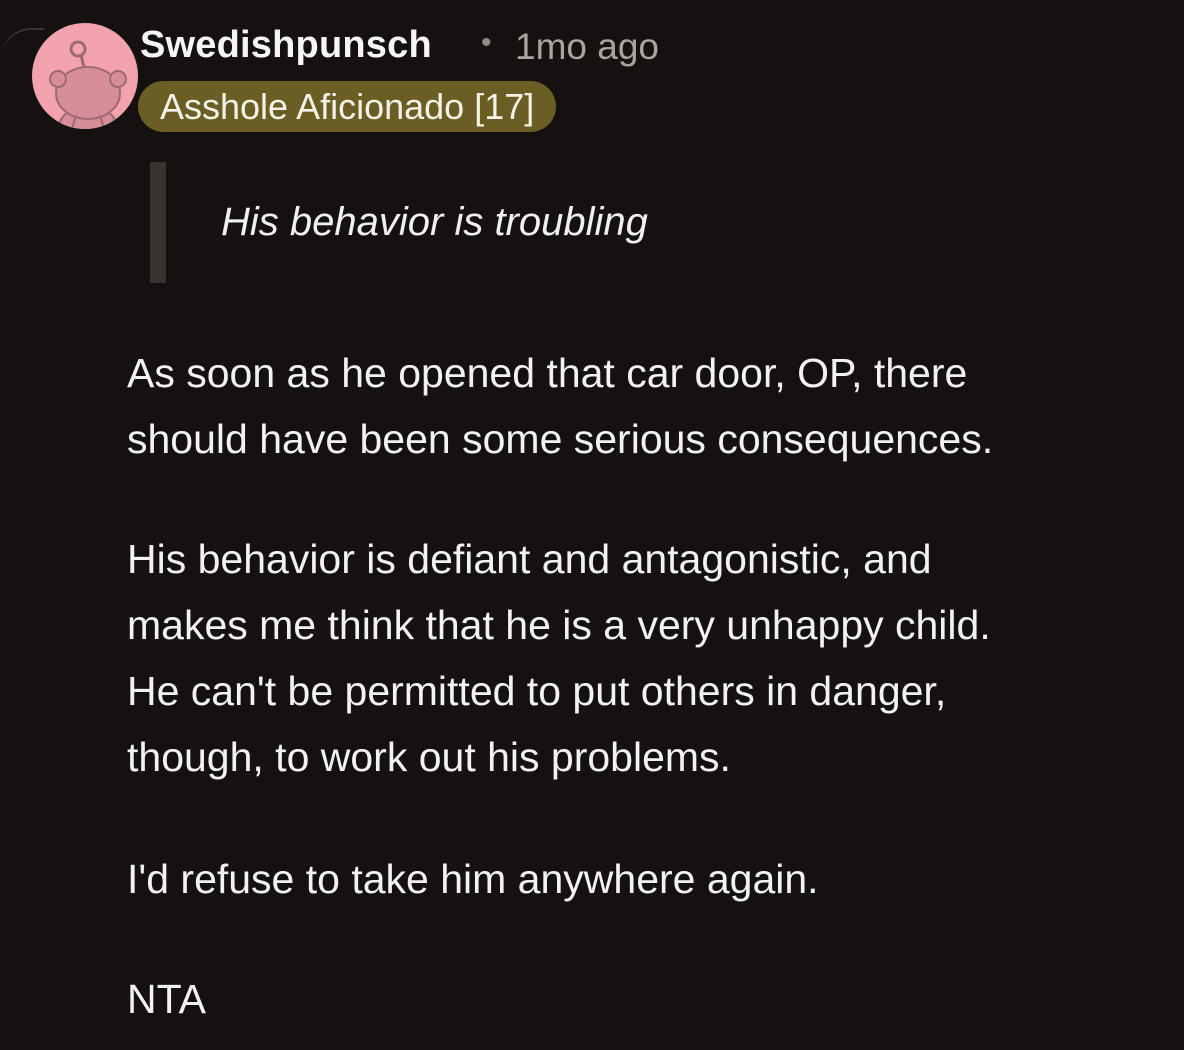  I want to click on paragraph-line: I'd refuse to take him anywhere again., so click(473, 879).